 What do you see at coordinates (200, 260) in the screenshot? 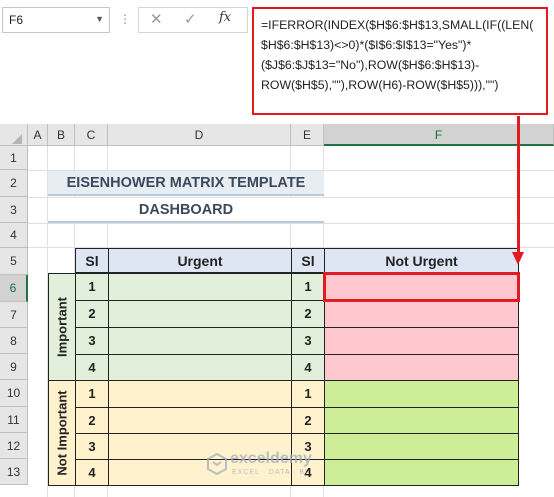
I see `header-urgent: Urgent` at bounding box center [200, 260].